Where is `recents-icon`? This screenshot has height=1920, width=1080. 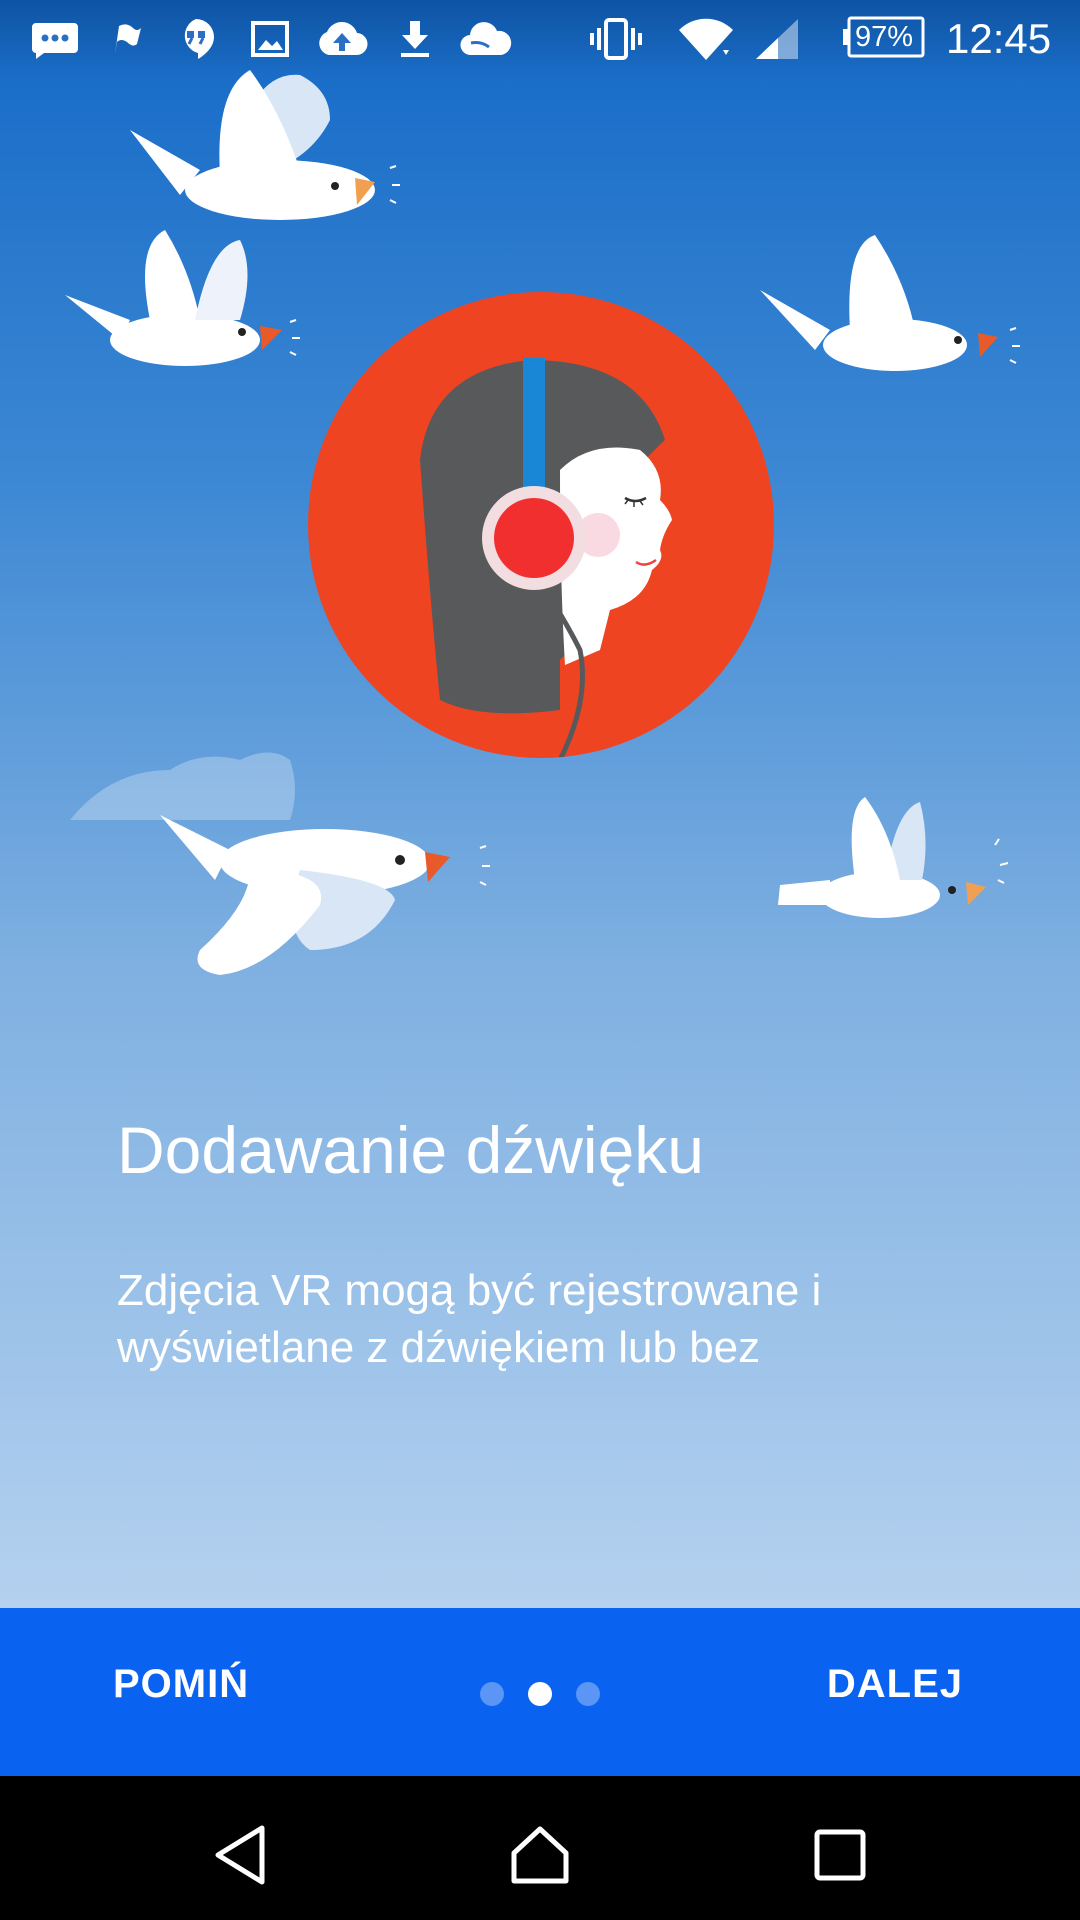
recents-icon is located at coordinates (840, 1855).